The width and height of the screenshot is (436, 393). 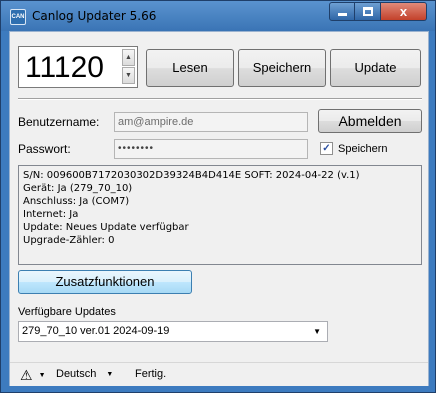 I want to click on close-icon: x, so click(x=403, y=11).